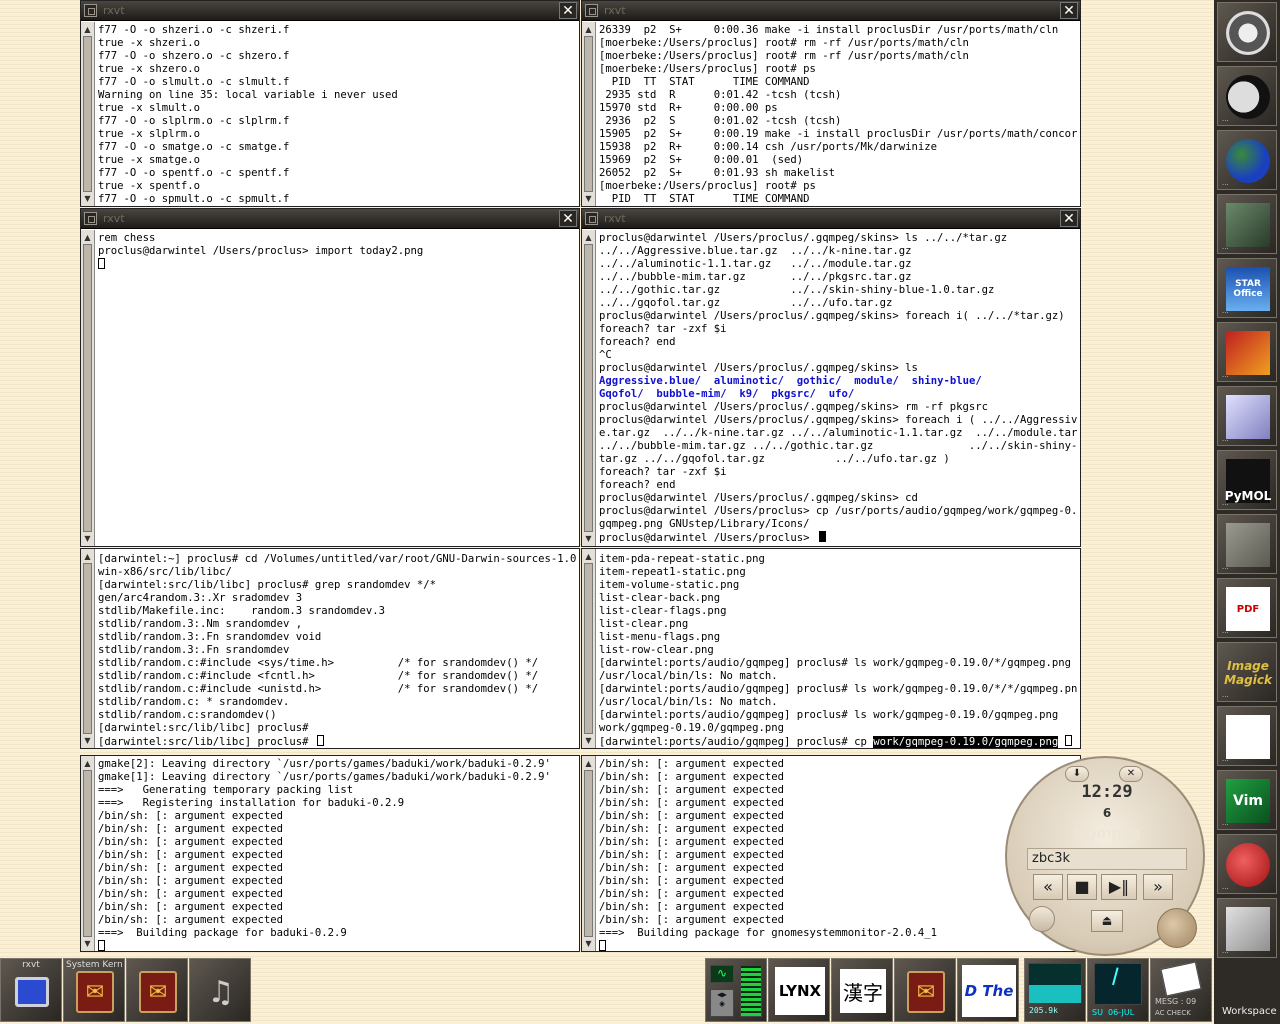 The width and height of the screenshot is (1280, 1024). What do you see at coordinates (862, 990) in the screenshot?
I see `chinese-text-launcher: 漢字` at bounding box center [862, 990].